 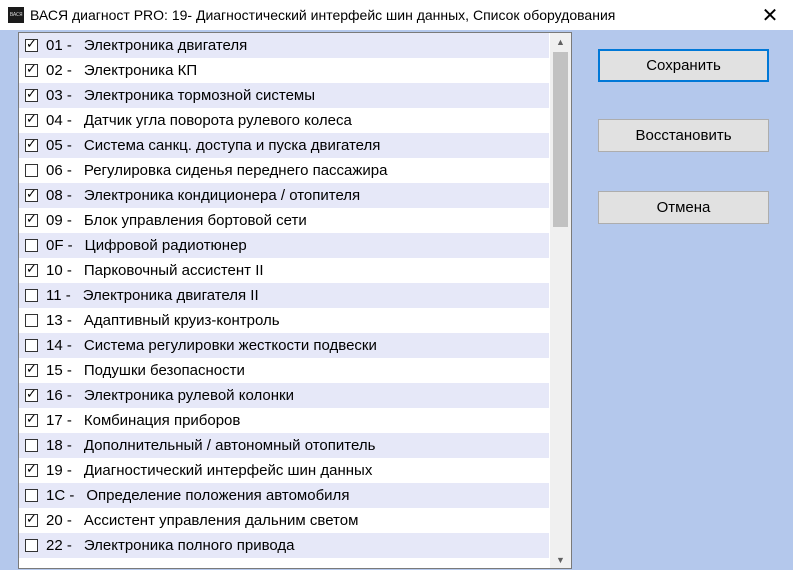 What do you see at coordinates (284, 420) in the screenshot?
I see `list-item: ✓ 17 - Комбинация приборов` at bounding box center [284, 420].